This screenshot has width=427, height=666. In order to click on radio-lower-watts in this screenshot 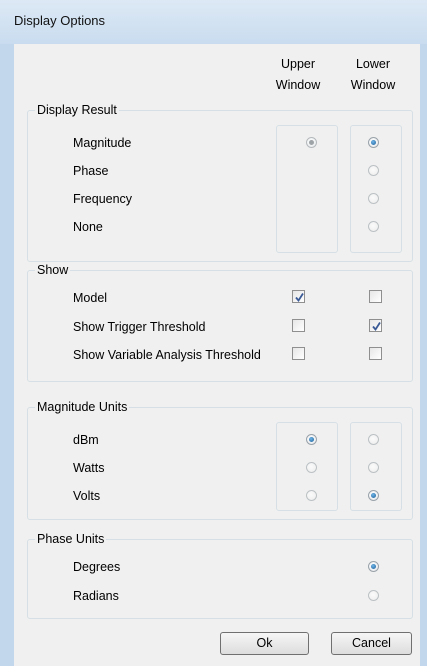, I will do `click(373, 467)`.